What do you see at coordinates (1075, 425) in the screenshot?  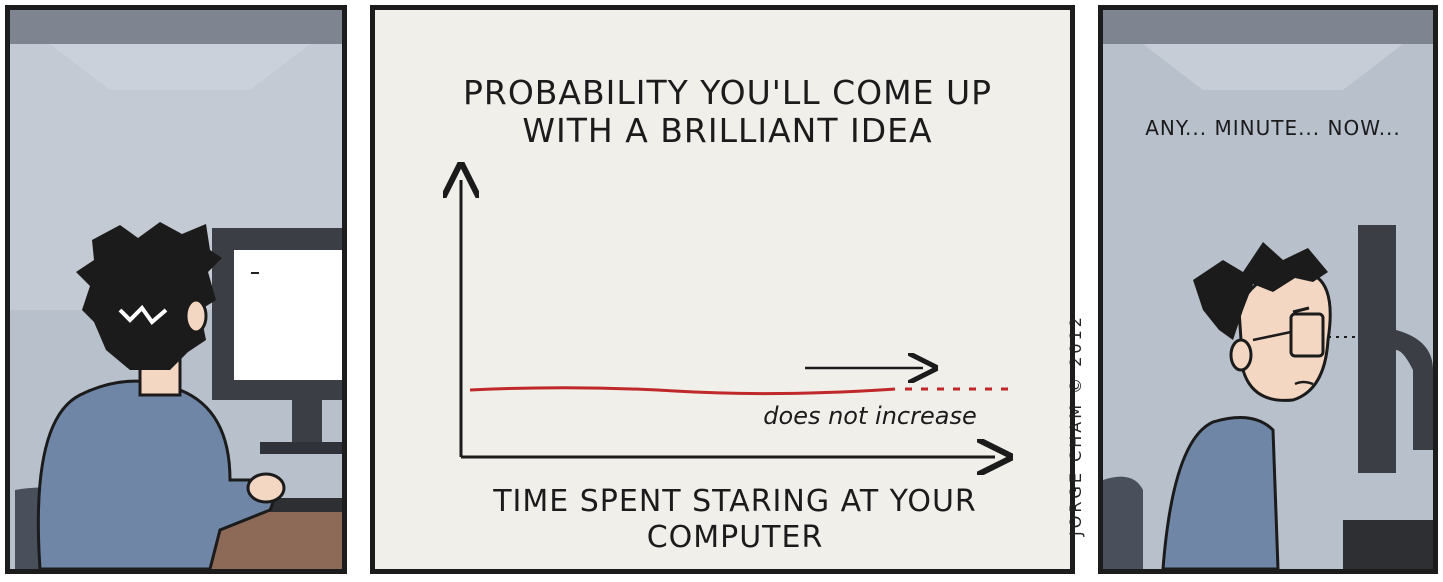 I see `artist-credit: JORGE CHAM © 2012` at bounding box center [1075, 425].